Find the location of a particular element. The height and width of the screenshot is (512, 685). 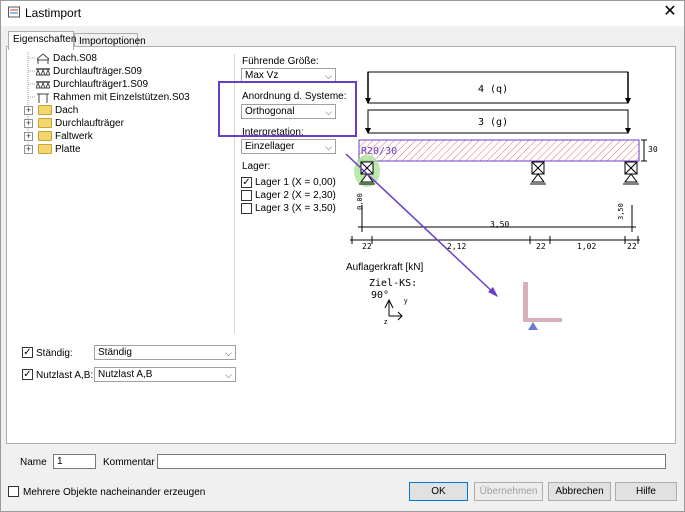

reaction-title: Auflagerkraft [kN] is located at coordinates (385, 267).